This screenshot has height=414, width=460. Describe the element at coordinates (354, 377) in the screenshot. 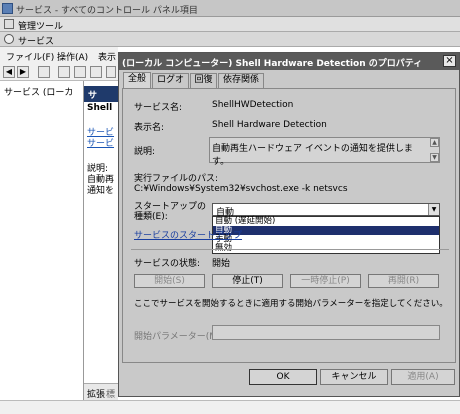

I see `cancel-button: キャンセル` at that location.